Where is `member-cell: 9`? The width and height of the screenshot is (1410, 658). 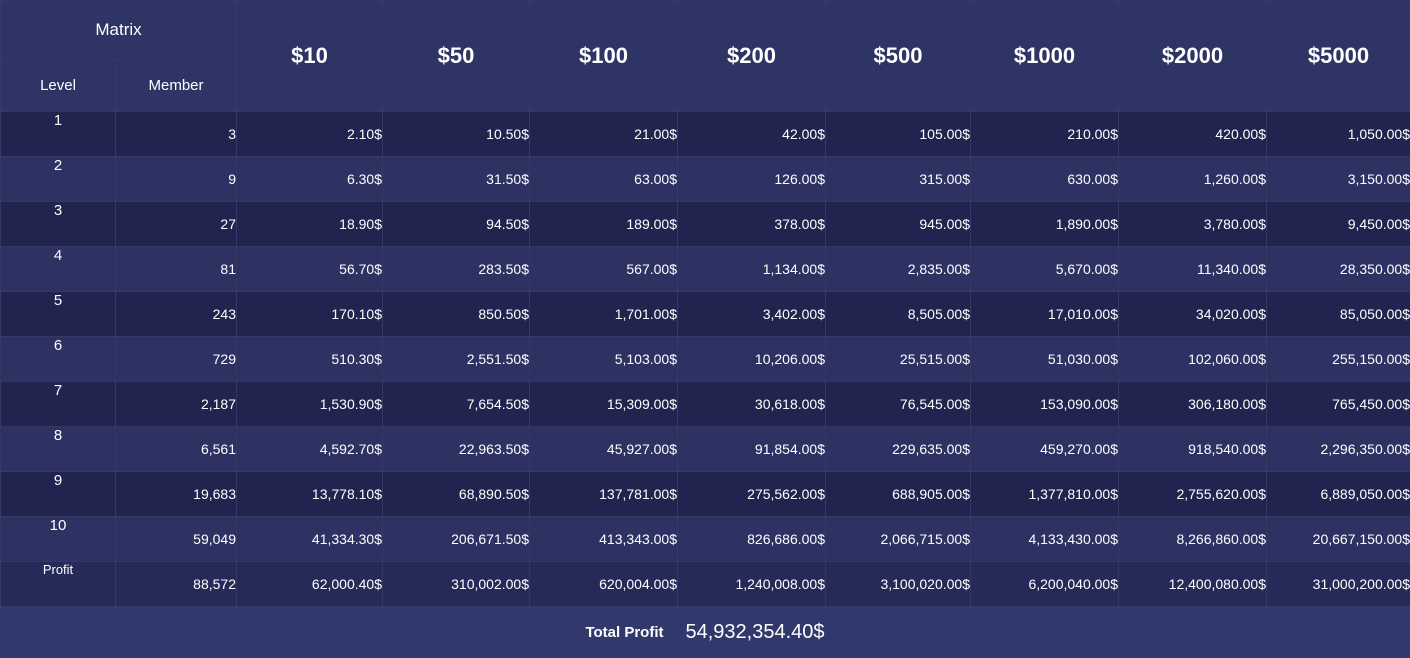
member-cell: 9 is located at coordinates (176, 179).